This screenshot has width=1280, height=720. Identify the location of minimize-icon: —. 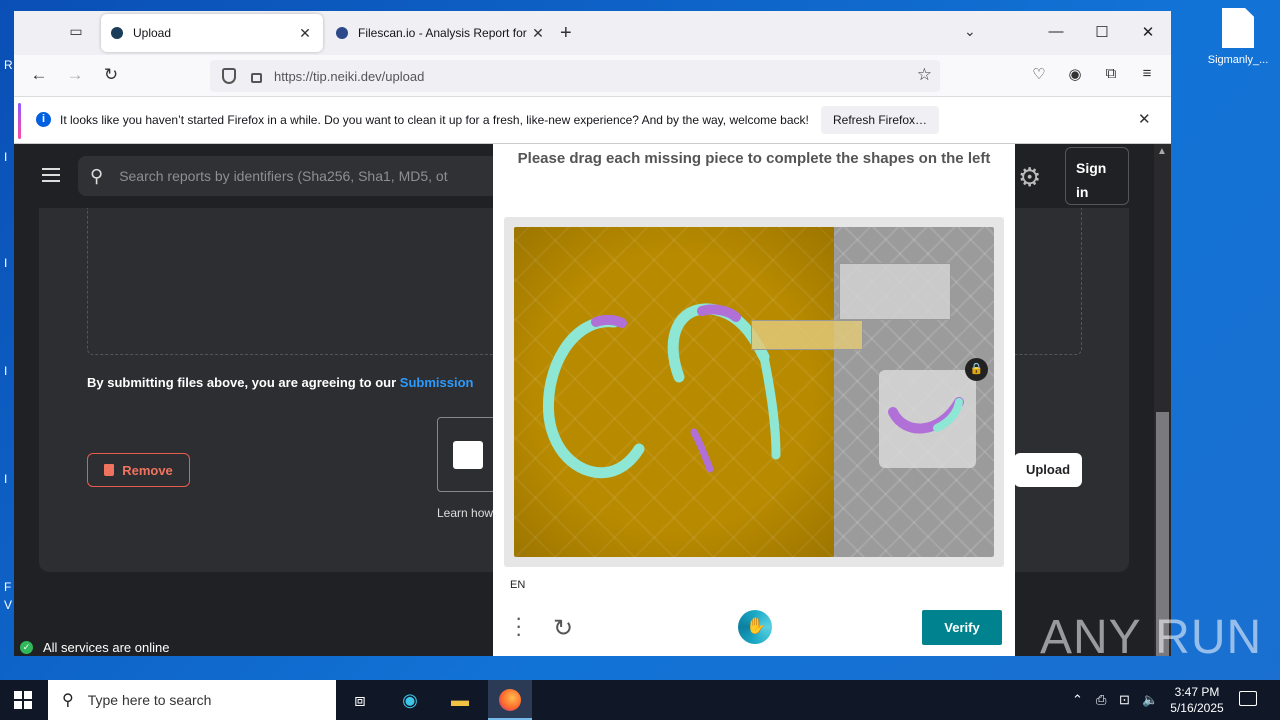
(1056, 31).